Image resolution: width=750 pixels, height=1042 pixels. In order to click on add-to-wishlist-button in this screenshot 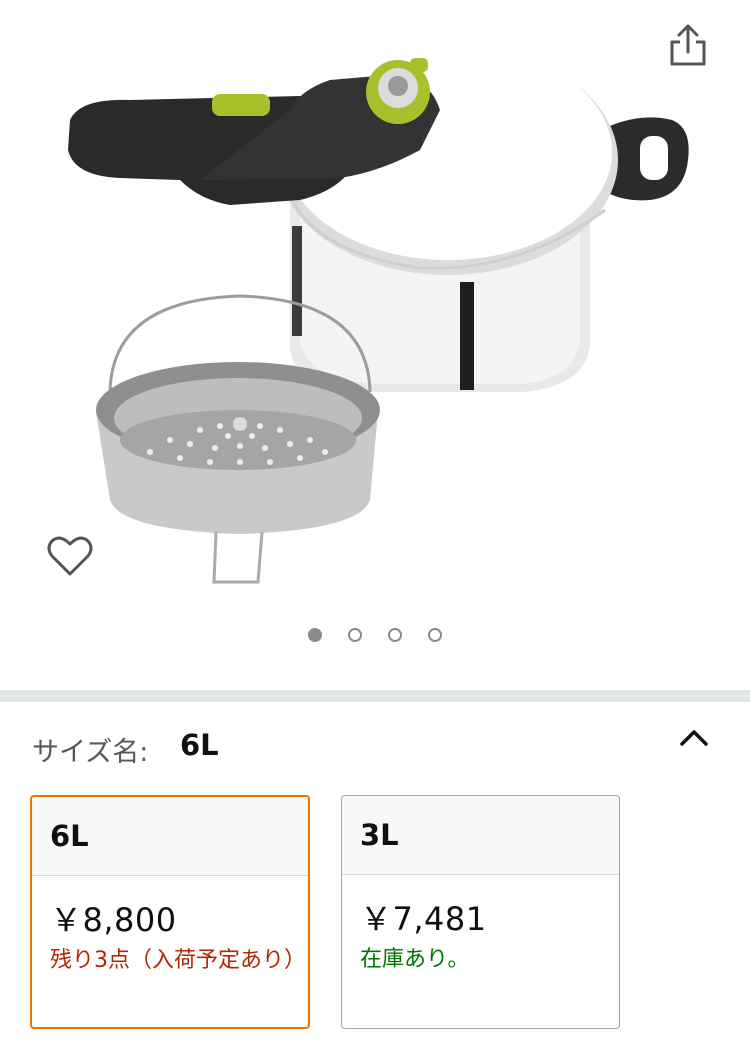, I will do `click(70, 556)`.